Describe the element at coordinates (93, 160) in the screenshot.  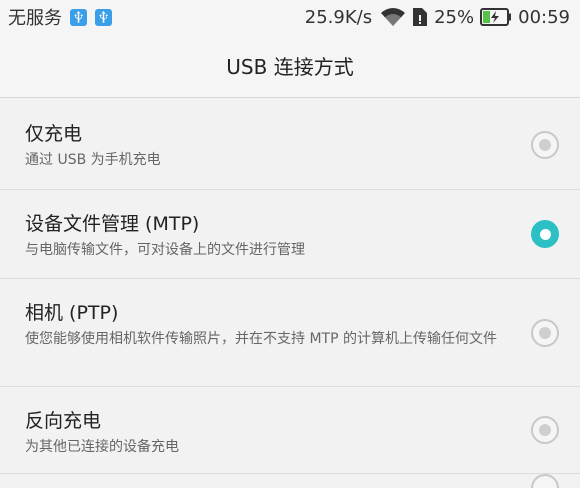
I see `option-description: 通过 USB 为手机充电` at that location.